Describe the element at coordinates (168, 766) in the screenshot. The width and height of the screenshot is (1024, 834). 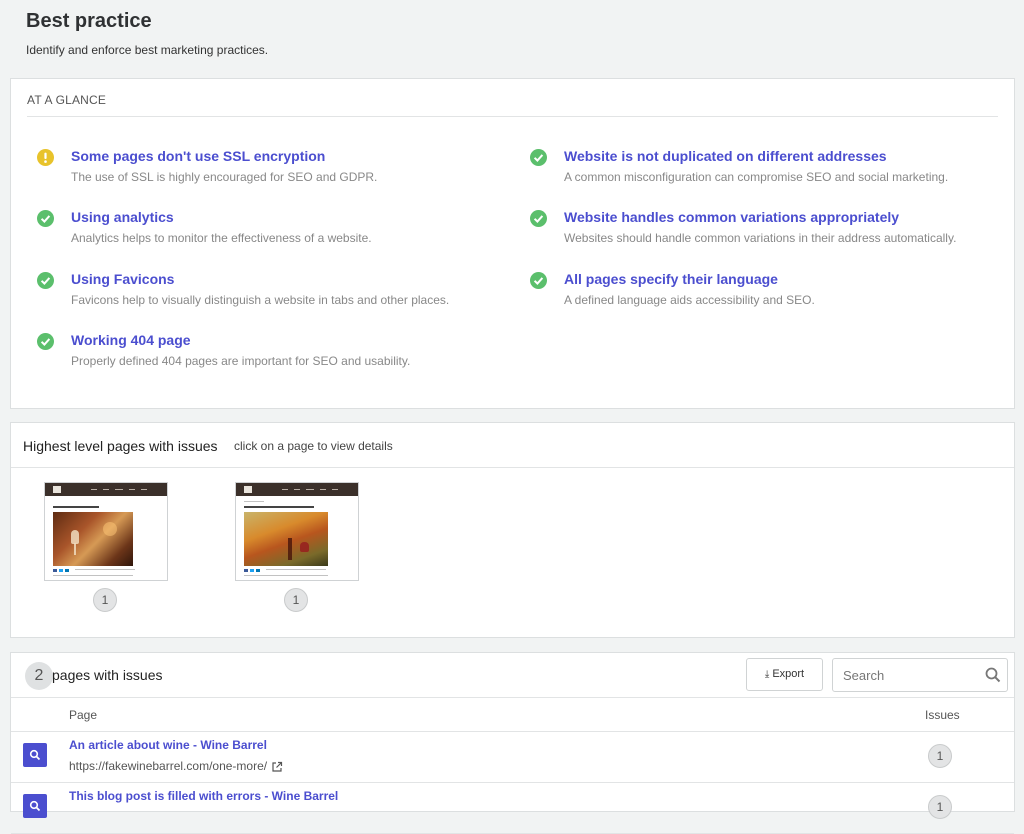
I see `page-url-text: https://fakewinebarrel.com/one-more/` at that location.